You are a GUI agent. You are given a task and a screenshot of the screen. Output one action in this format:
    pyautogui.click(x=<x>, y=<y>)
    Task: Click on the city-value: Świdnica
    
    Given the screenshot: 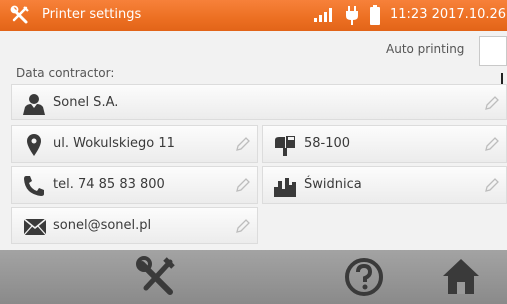 What is the action you would take?
    pyautogui.click(x=333, y=184)
    